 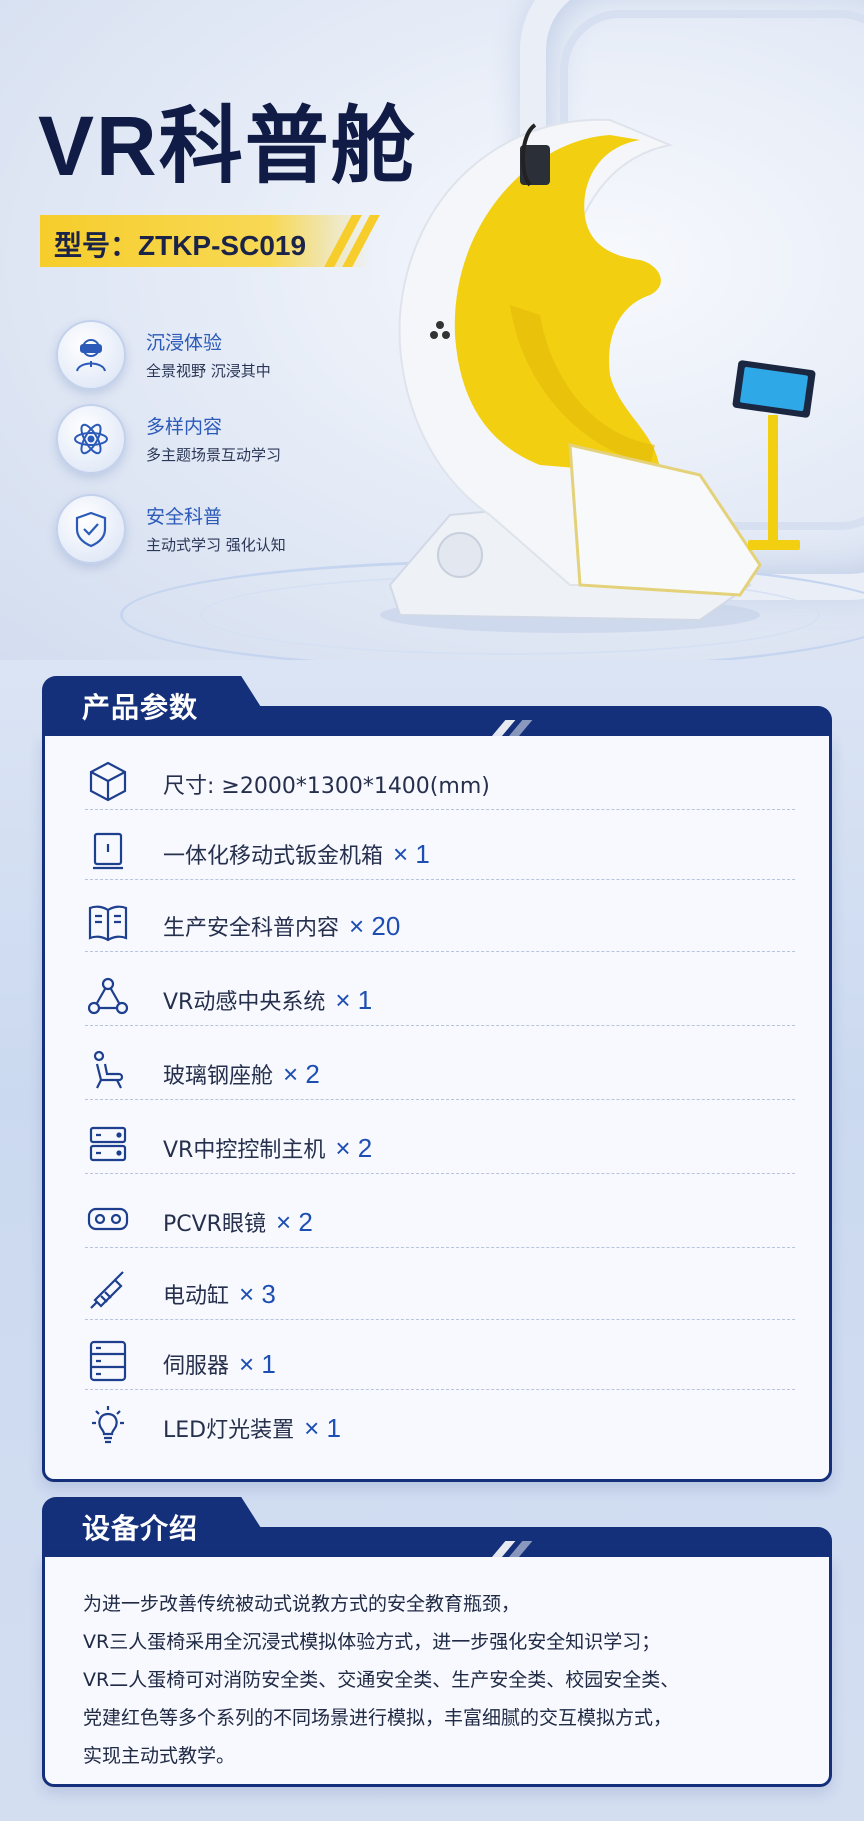 What do you see at coordinates (108, 923) in the screenshot?
I see `book-icon` at bounding box center [108, 923].